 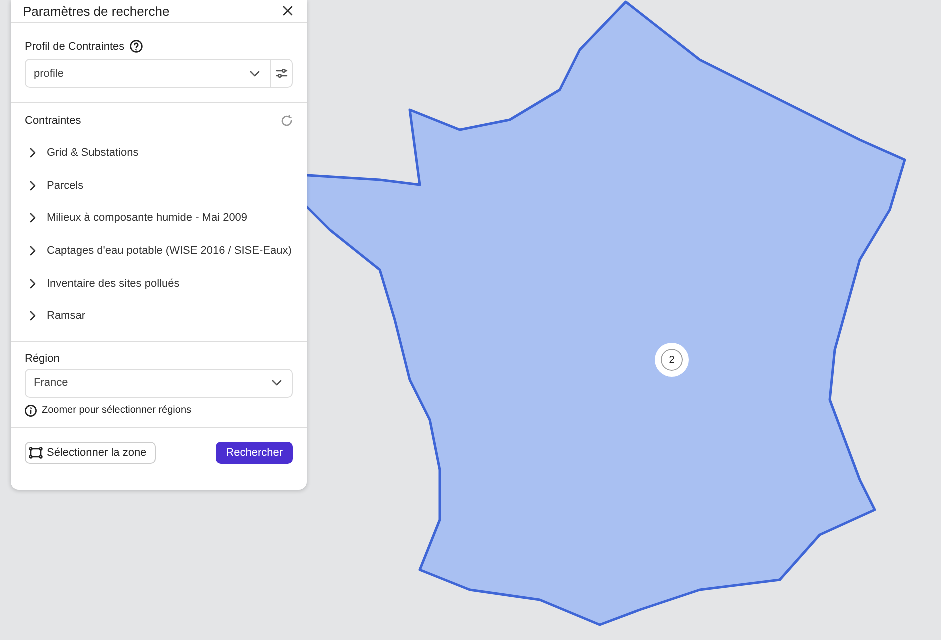 I want to click on constraint-item: Ramsar, so click(x=159, y=316).